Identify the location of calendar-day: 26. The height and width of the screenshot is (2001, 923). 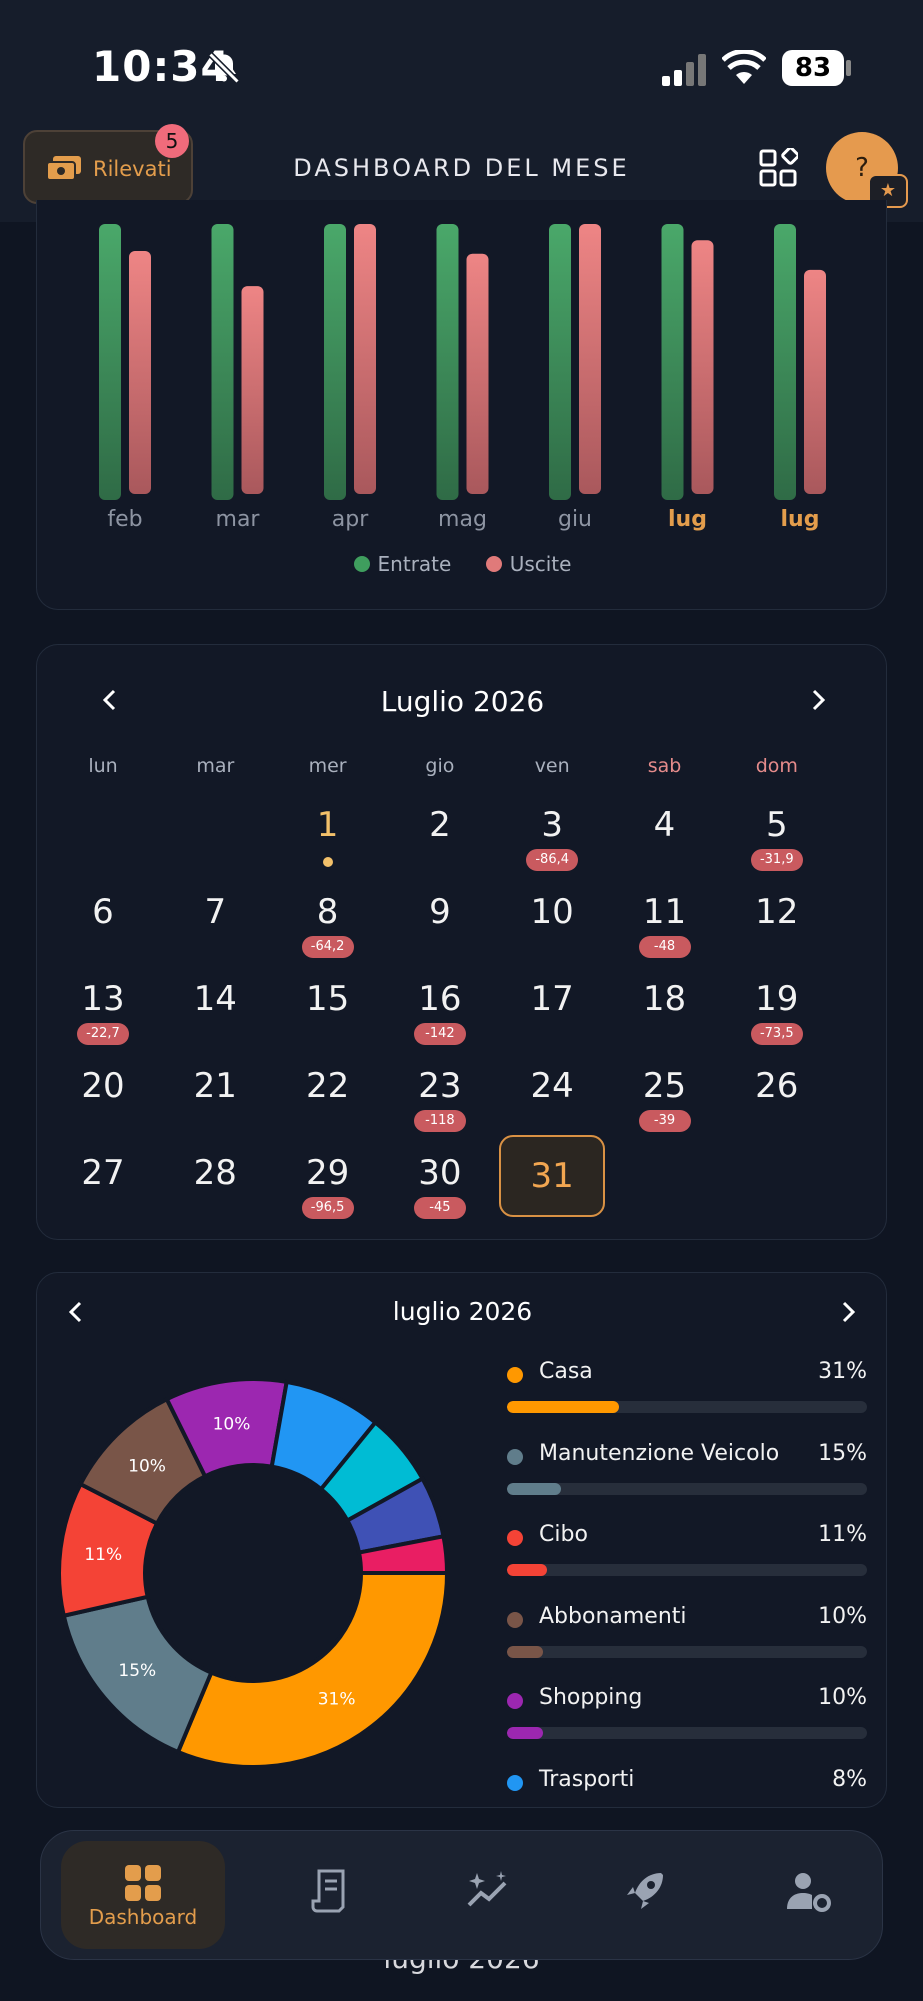
(777, 1086).